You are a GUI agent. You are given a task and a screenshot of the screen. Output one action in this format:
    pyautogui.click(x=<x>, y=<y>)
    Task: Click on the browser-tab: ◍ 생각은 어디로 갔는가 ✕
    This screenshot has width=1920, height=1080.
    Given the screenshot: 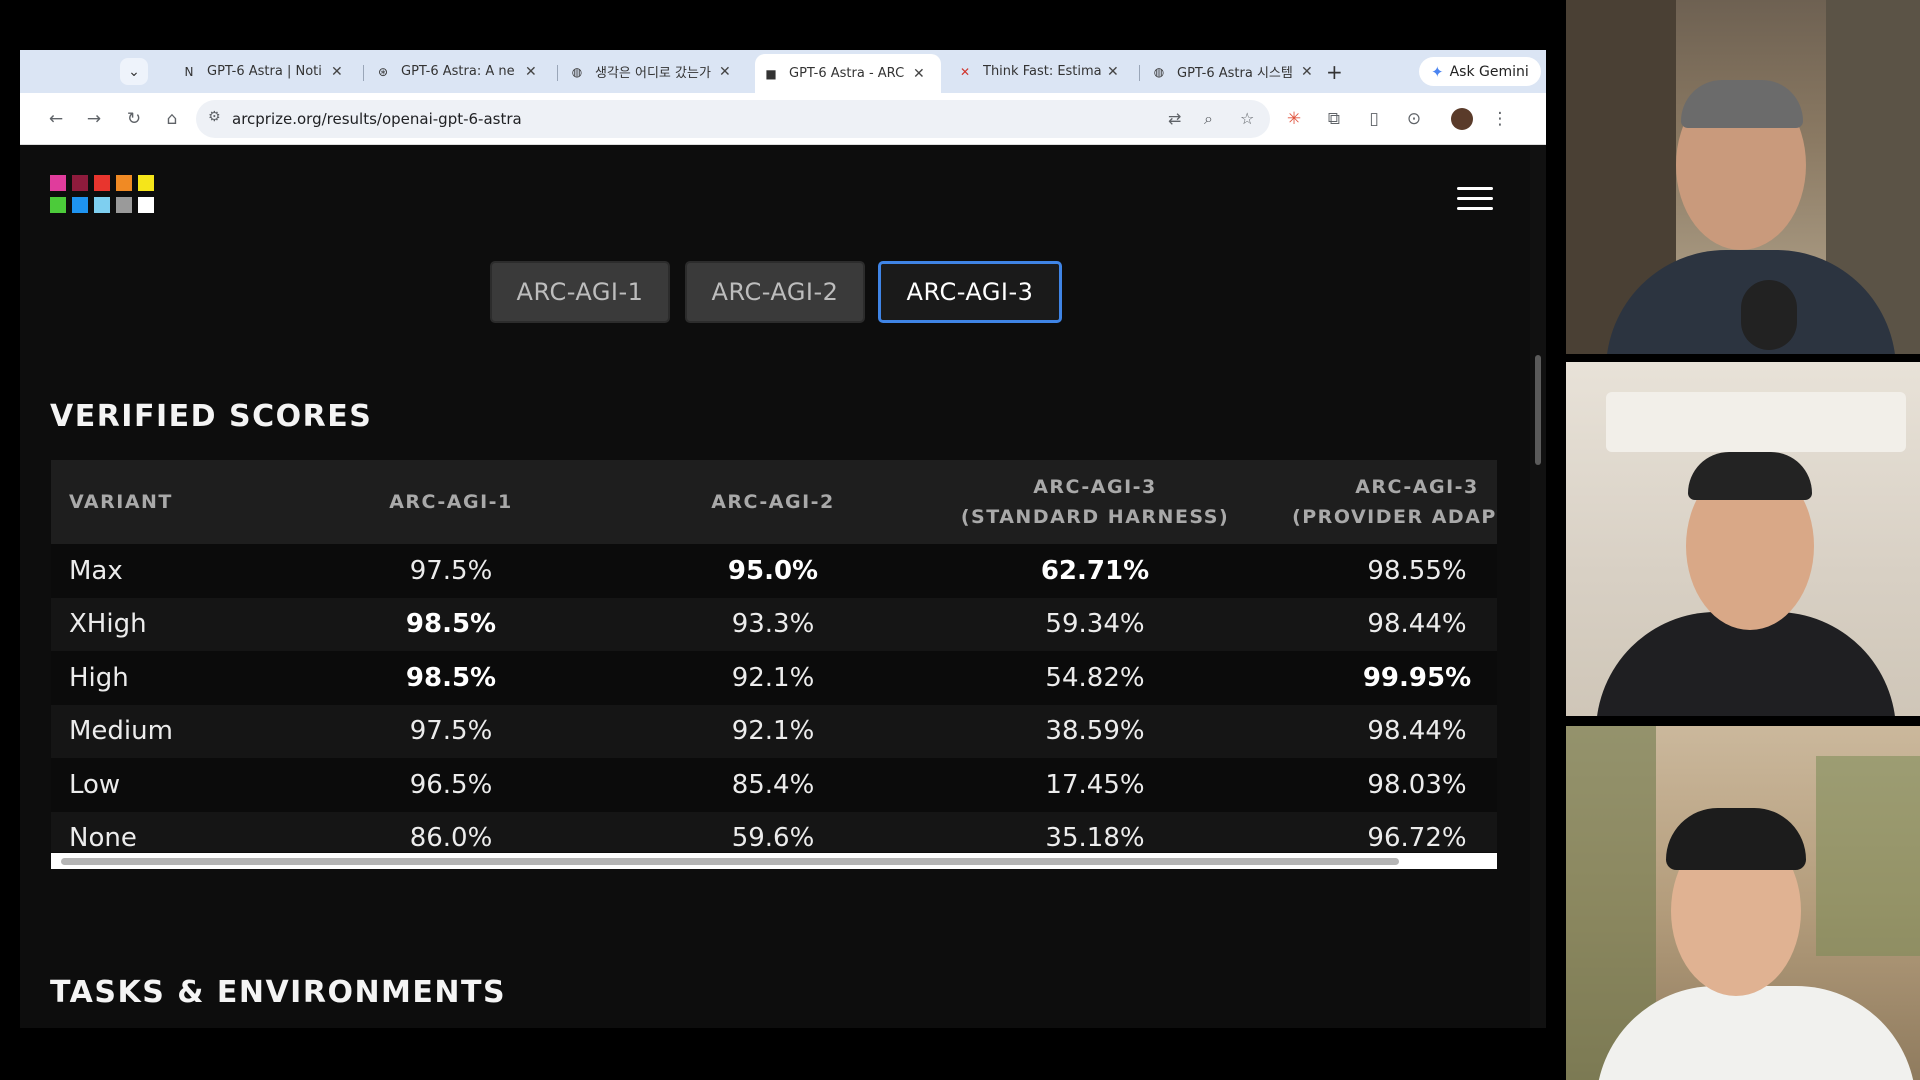 What is the action you would take?
    pyautogui.click(x=654, y=71)
    